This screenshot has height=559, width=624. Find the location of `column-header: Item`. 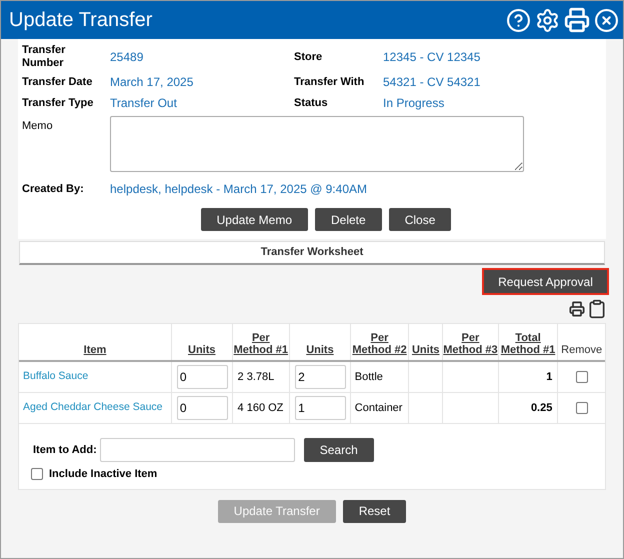

column-header: Item is located at coordinates (95, 350).